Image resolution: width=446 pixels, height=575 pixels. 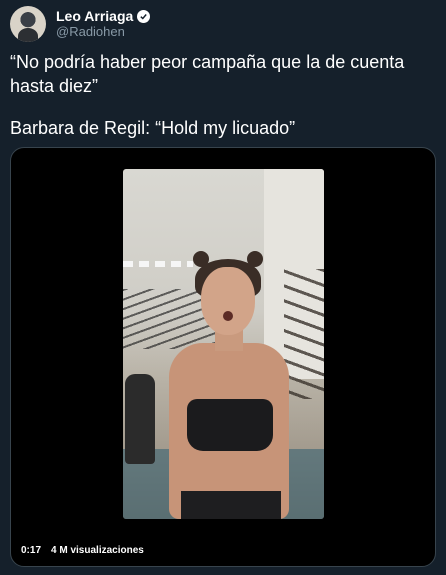 What do you see at coordinates (28, 24) in the screenshot?
I see `avatar` at bounding box center [28, 24].